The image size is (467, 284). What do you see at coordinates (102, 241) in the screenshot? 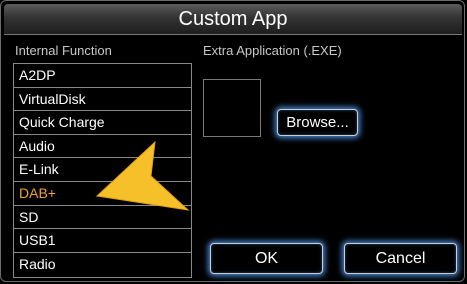
I see `list-item-usb1: USB1` at bounding box center [102, 241].